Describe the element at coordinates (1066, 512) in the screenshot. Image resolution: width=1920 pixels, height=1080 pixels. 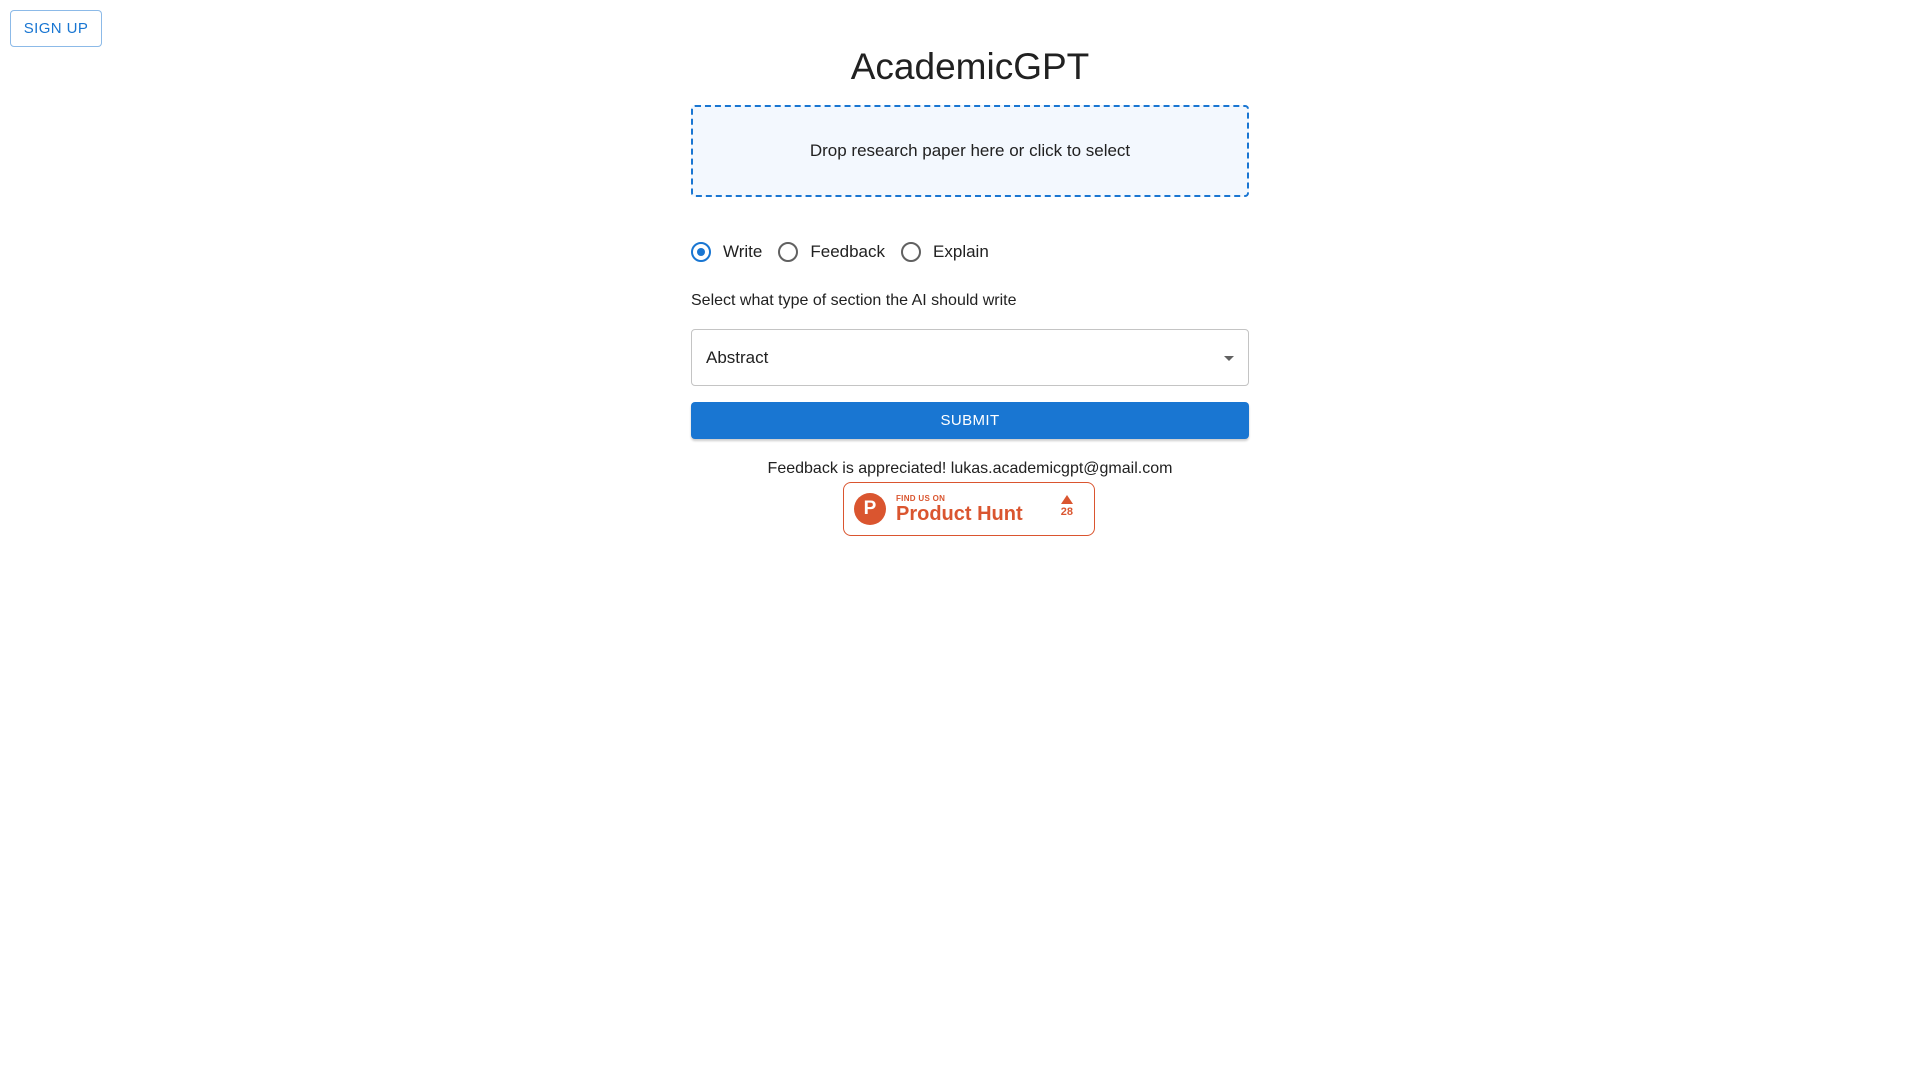
I see `vote-count: 28` at that location.